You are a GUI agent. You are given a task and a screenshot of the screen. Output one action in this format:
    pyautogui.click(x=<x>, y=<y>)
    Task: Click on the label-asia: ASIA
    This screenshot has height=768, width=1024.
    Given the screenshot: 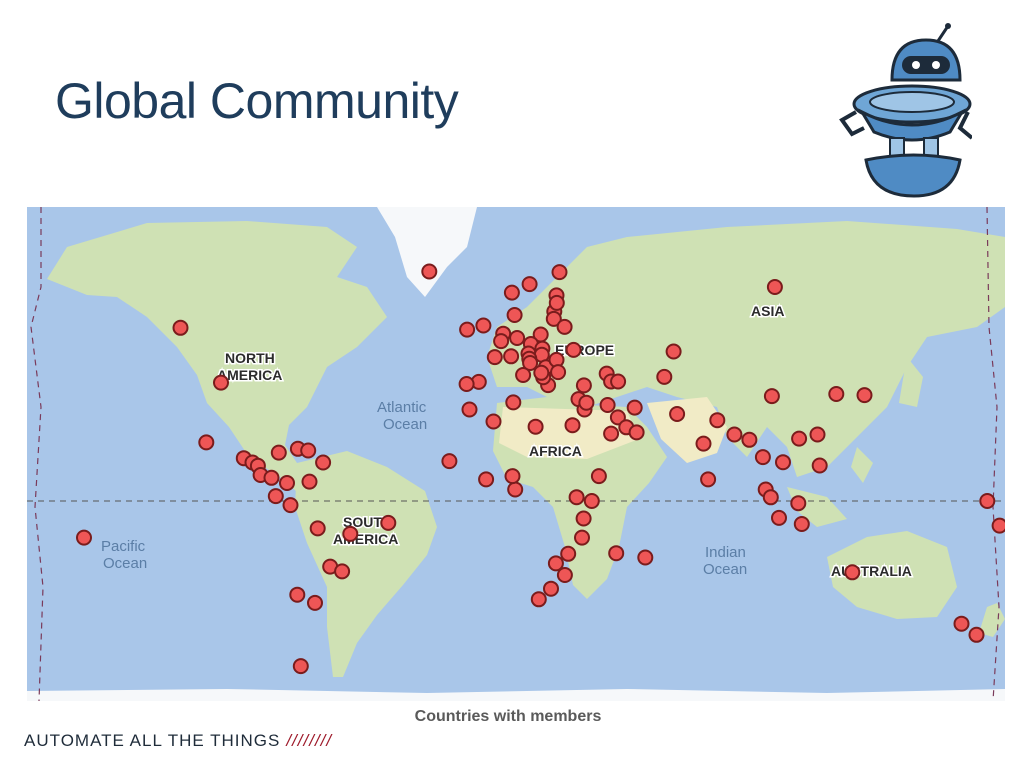 What is the action you would take?
    pyautogui.click(x=767, y=311)
    